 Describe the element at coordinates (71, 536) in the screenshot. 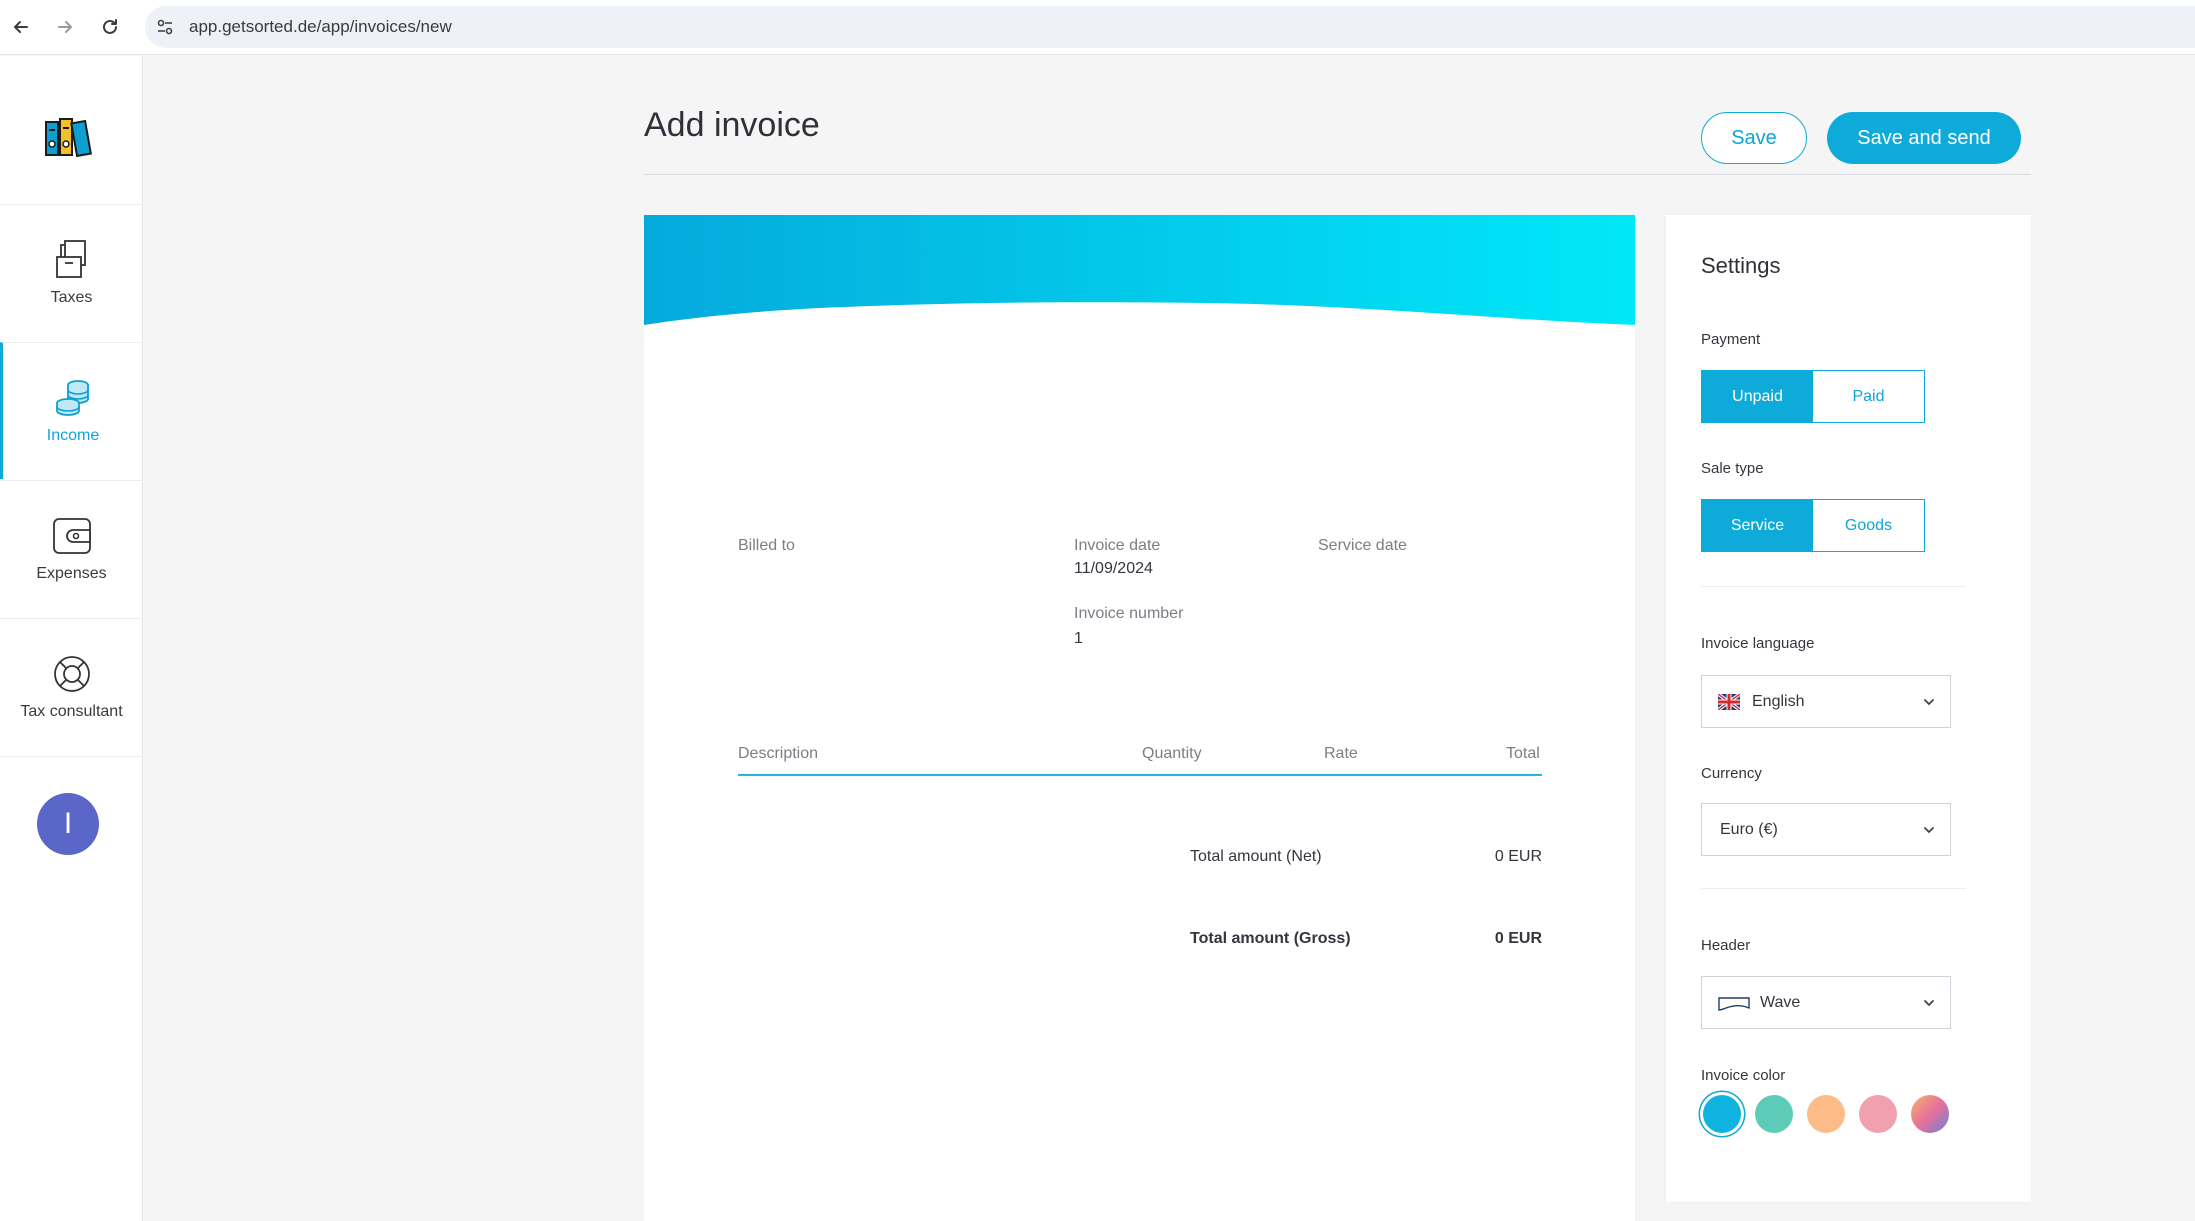

I see `wallet-icon` at that location.